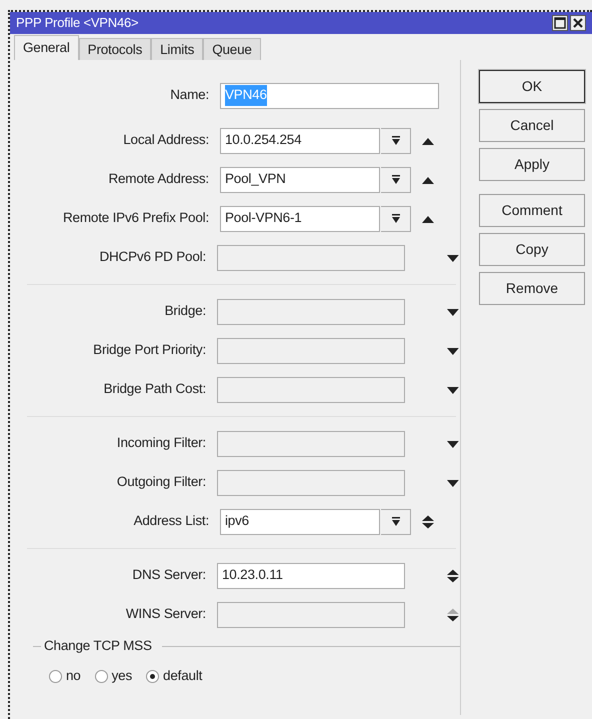 The image size is (592, 719). Describe the element at coordinates (532, 164) in the screenshot. I see `dialog-button: Apply` at that location.